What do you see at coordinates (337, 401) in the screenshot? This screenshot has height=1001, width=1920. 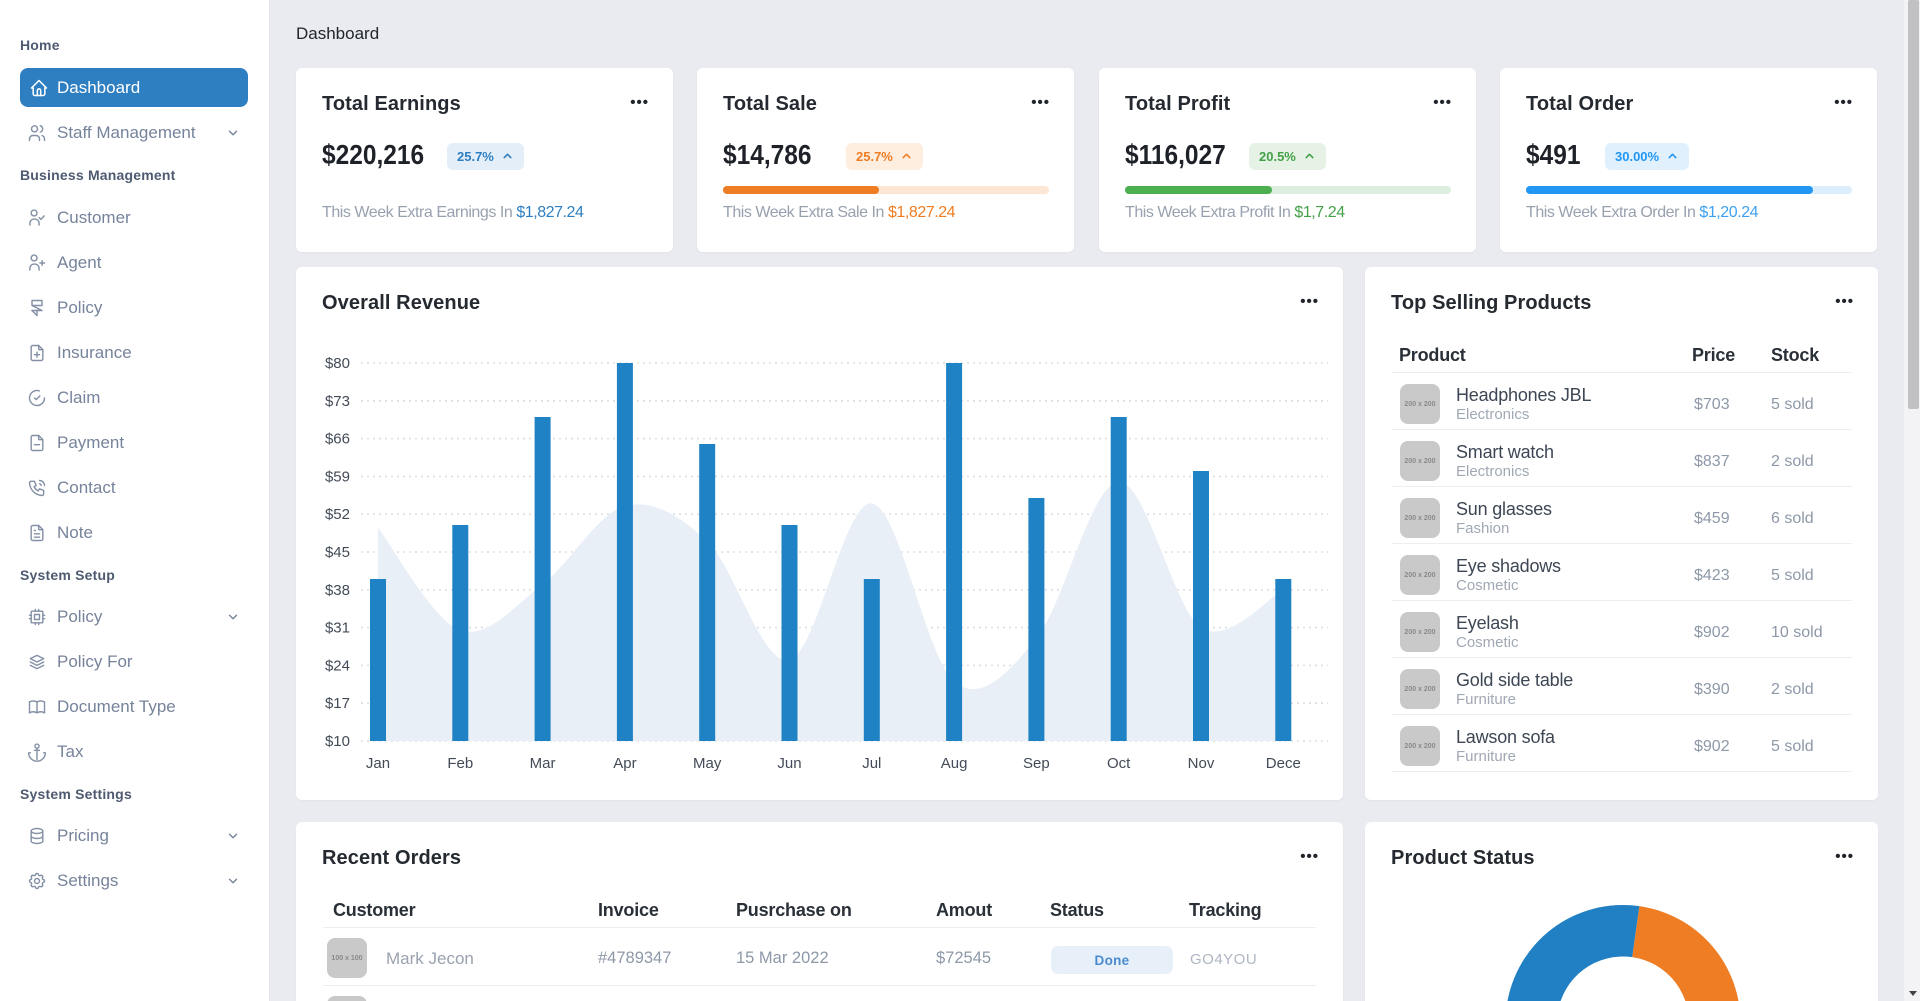 I see `svg-text: $73` at bounding box center [337, 401].